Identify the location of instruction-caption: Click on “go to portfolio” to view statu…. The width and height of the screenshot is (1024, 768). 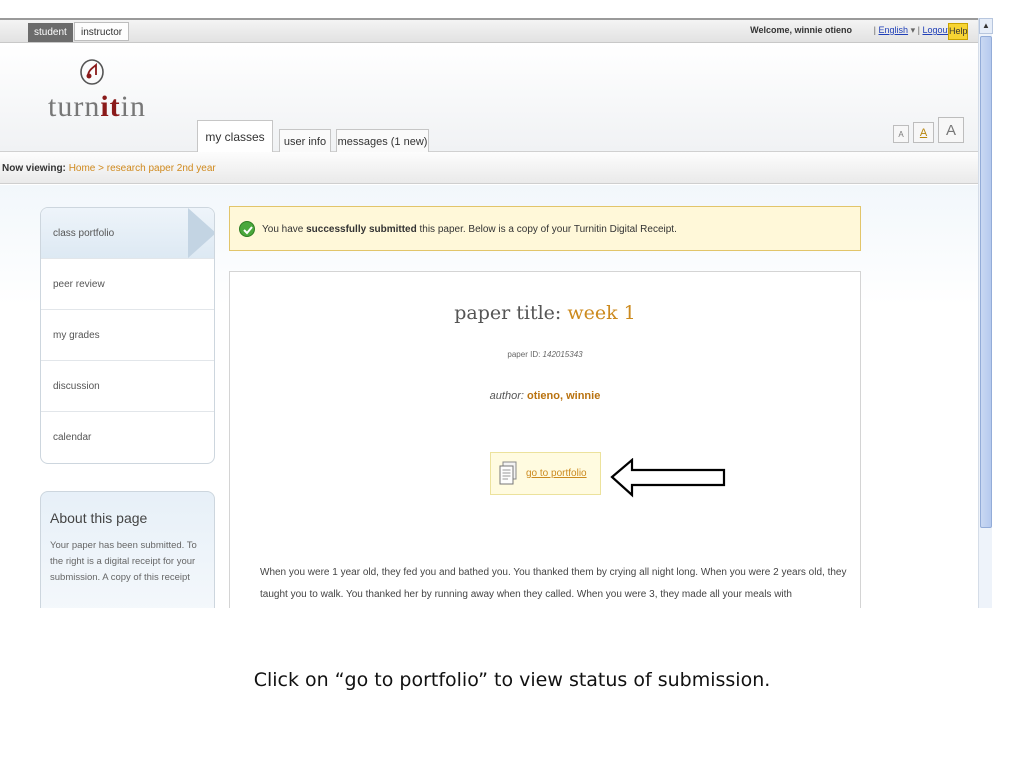
(512, 680).